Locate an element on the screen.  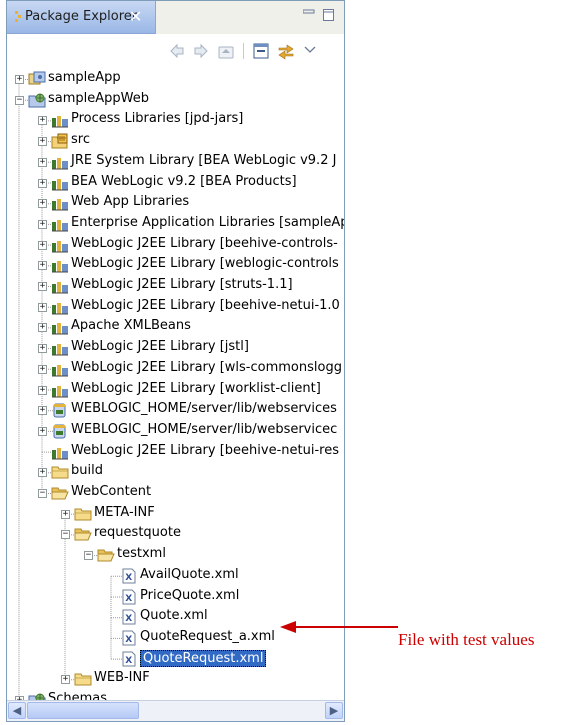
annotation-arrow is located at coordinates (339, 627).